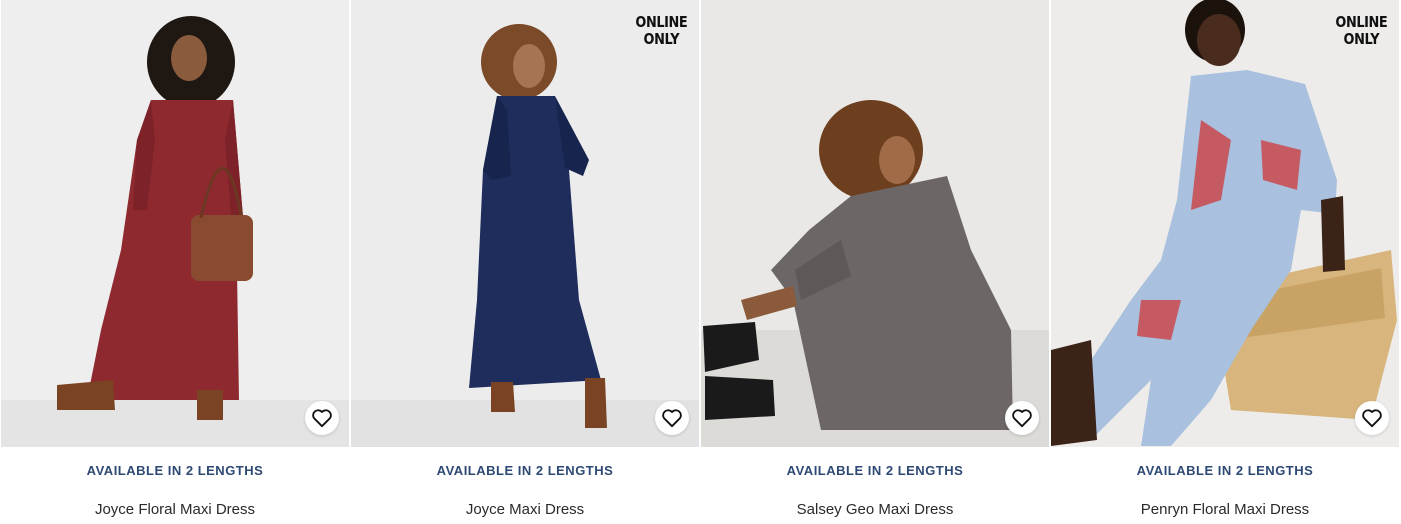 The width and height of the screenshot is (1401, 524). Describe the element at coordinates (175, 509) in the screenshot. I see `product-name: Joyce Floral Maxi Dress` at that location.